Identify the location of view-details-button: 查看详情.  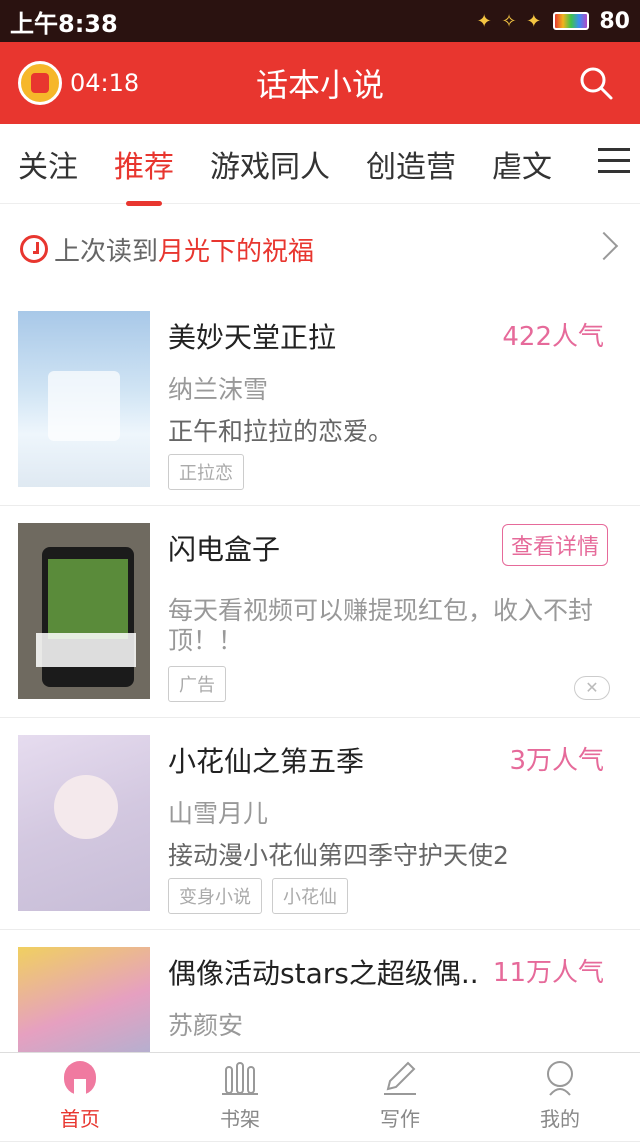
(554, 545).